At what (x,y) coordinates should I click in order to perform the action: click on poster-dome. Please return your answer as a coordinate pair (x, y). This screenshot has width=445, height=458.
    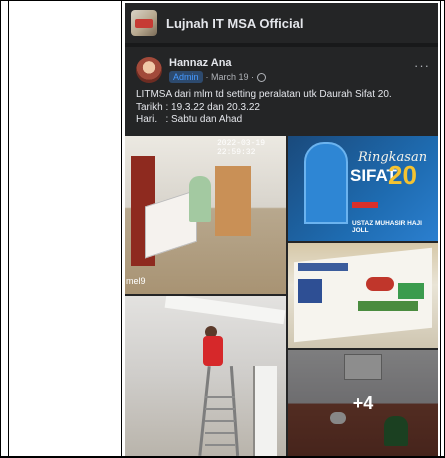
    Looking at the image, I should click on (326, 183).